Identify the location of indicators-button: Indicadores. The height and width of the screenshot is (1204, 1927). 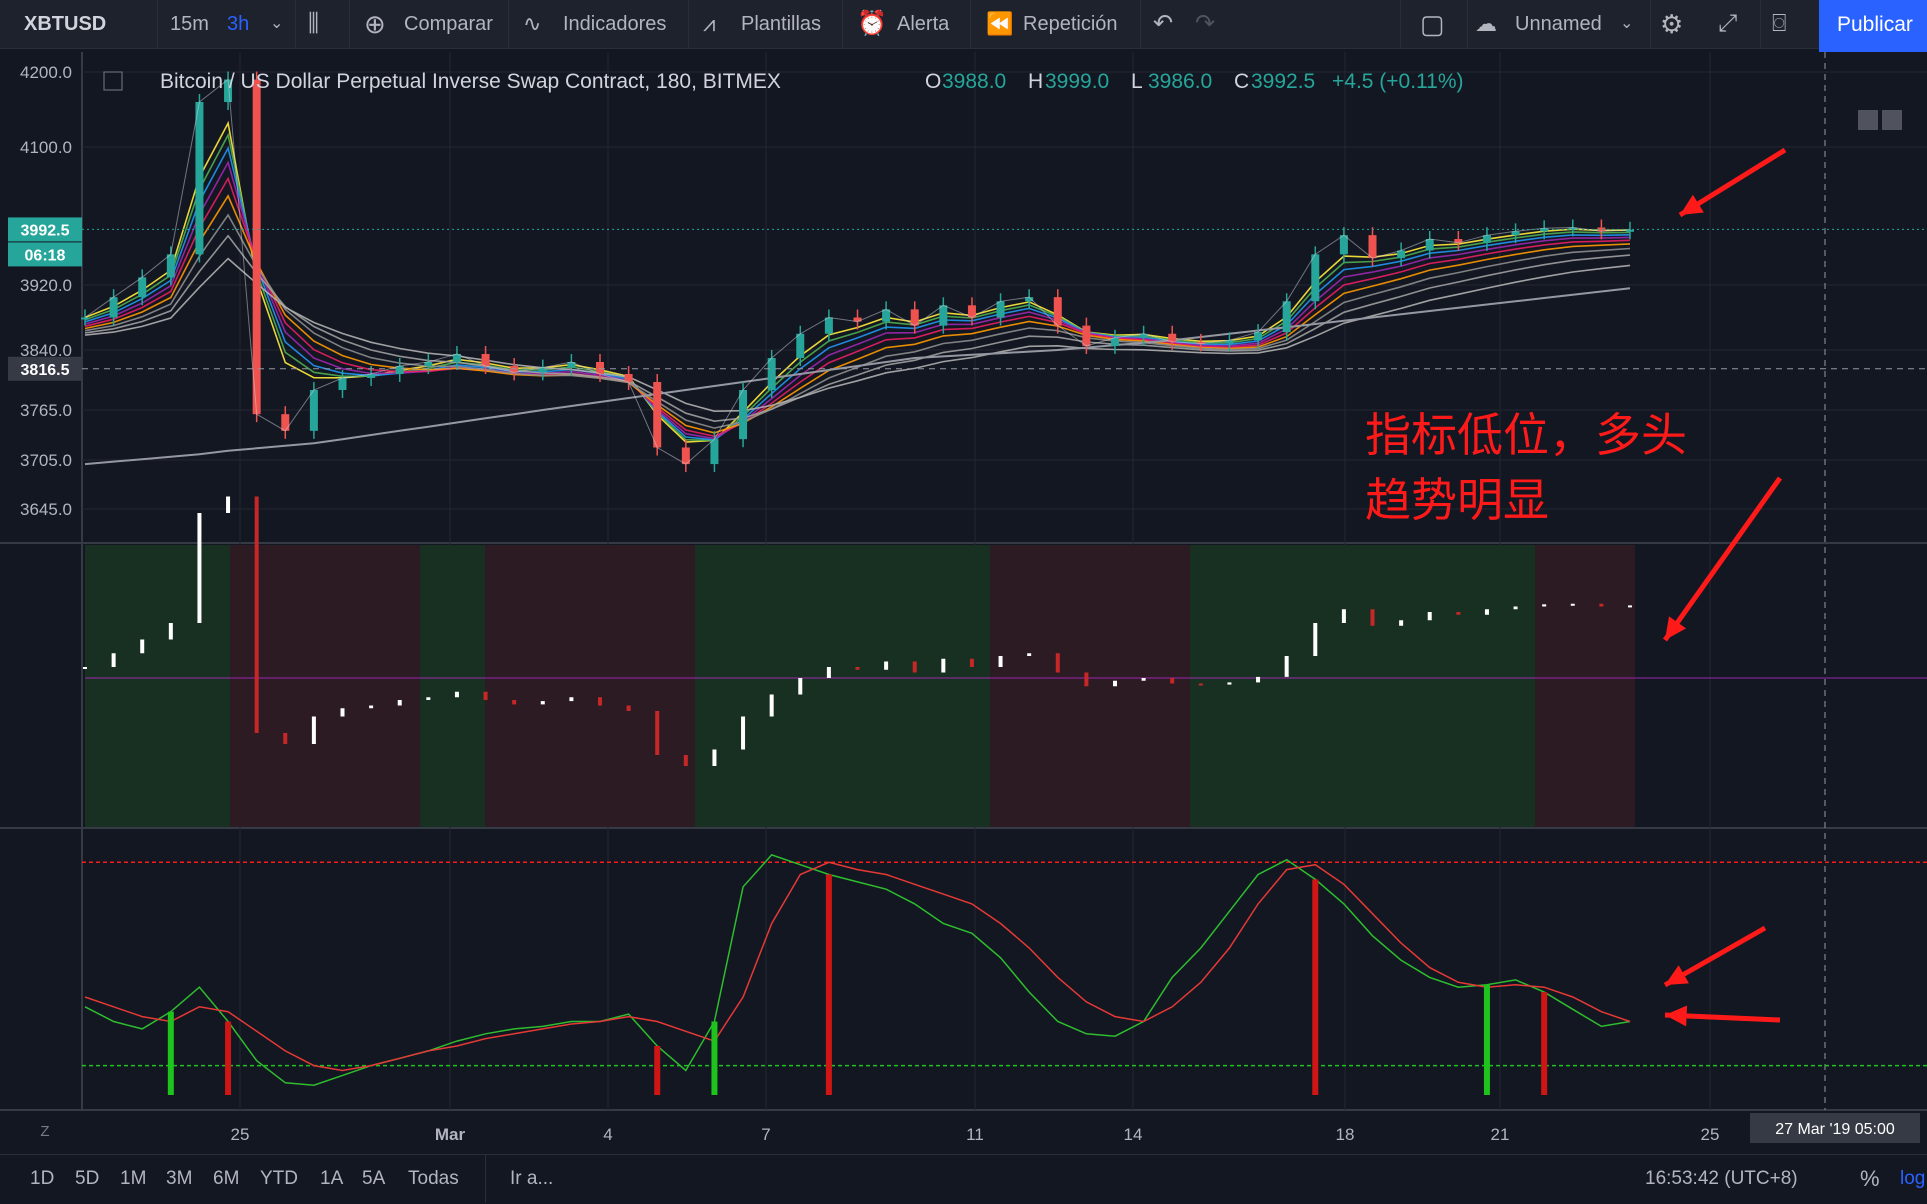
(614, 24).